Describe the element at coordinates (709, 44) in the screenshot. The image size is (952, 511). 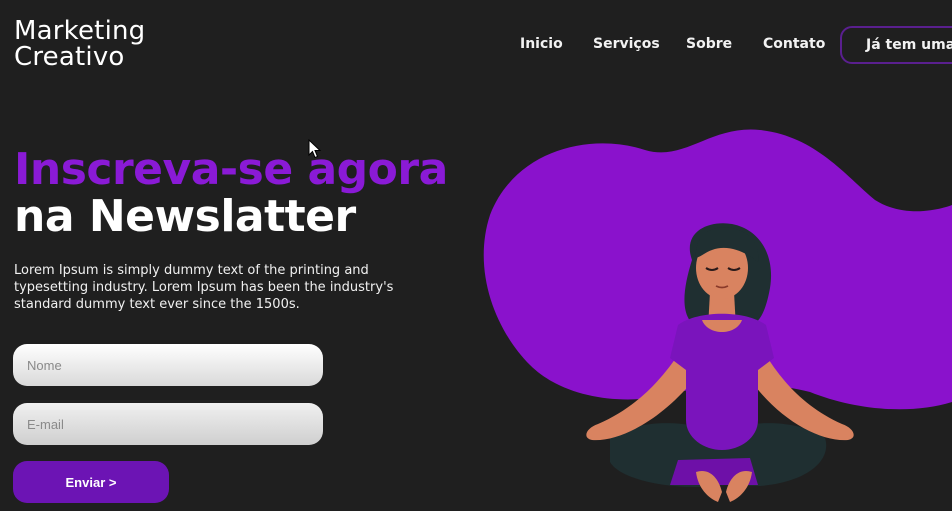
I see `nav-link-sobre: Sobre` at that location.